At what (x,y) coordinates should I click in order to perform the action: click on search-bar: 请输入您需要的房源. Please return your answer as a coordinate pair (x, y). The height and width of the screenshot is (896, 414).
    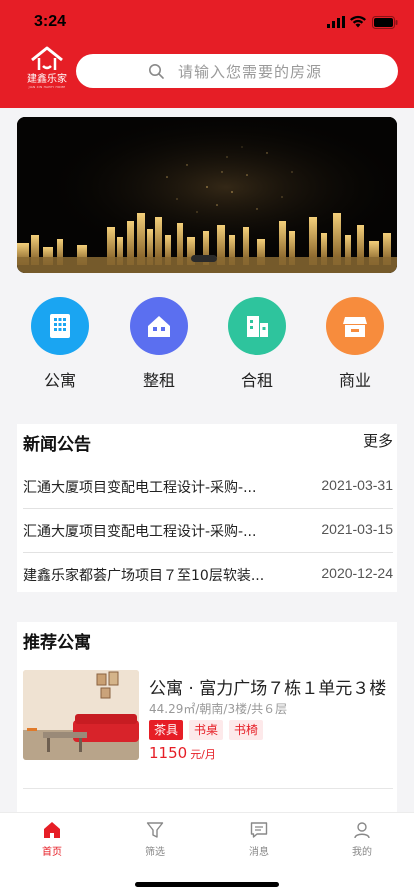
    Looking at the image, I should click on (237, 71).